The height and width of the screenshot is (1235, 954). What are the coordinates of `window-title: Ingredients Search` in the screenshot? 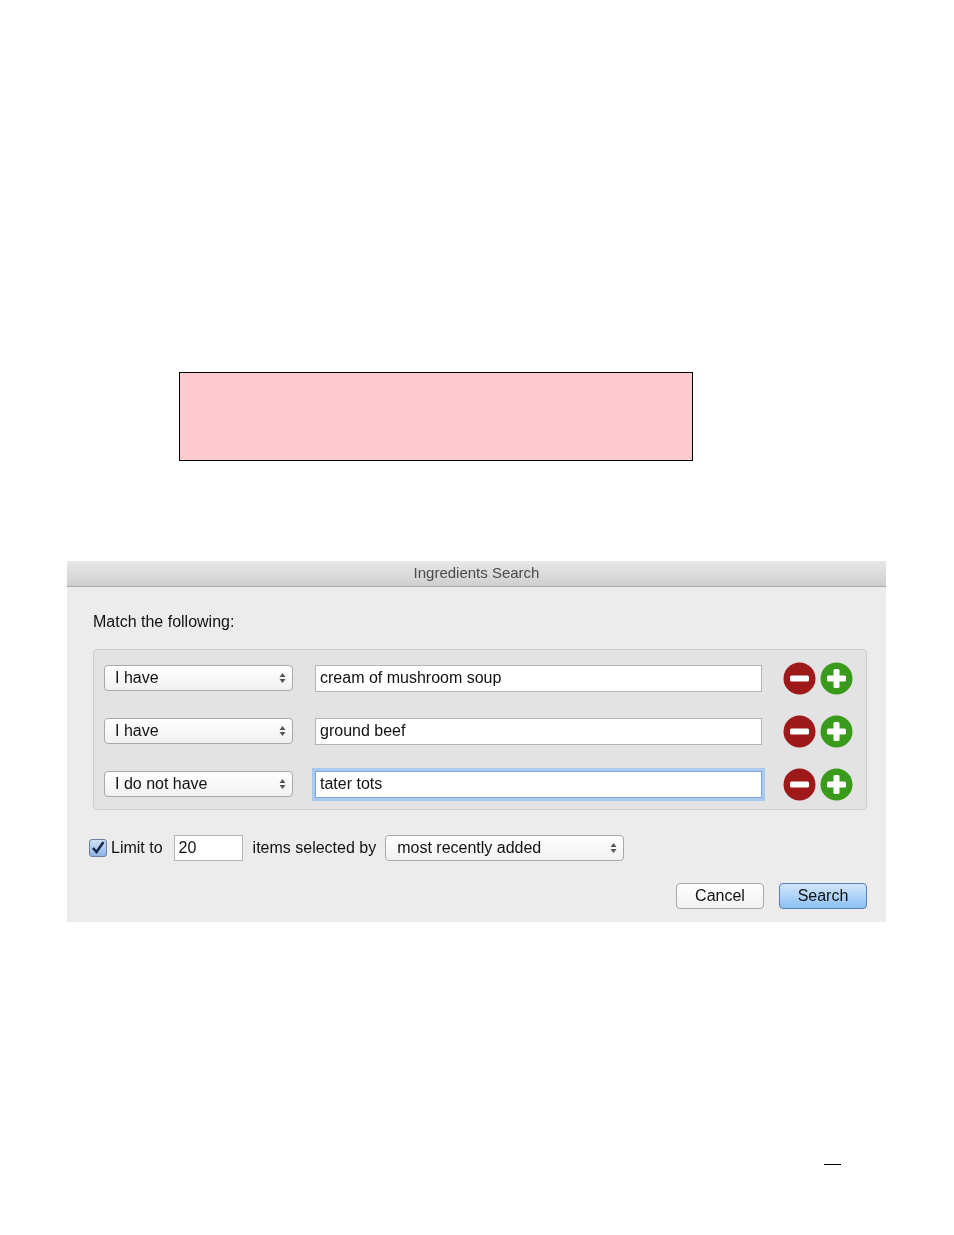 It's located at (476, 573).